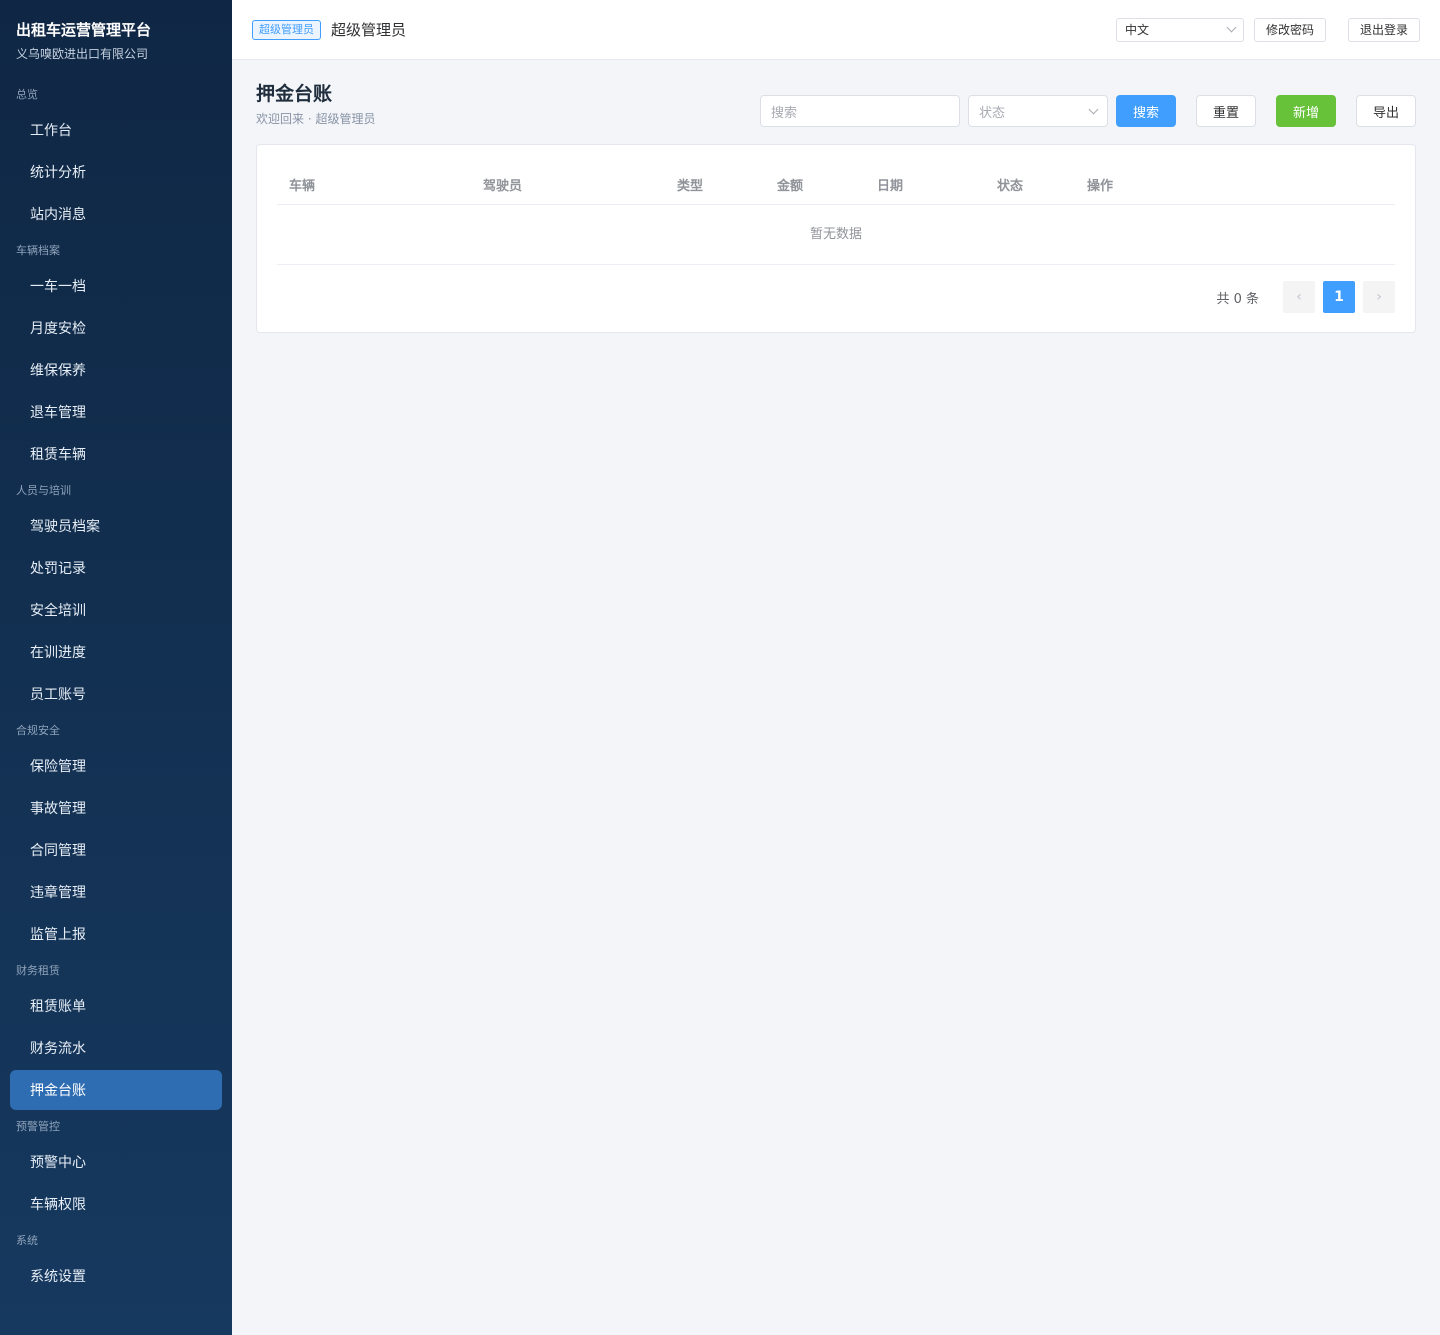  Describe the element at coordinates (116, 214) in the screenshot. I see `sidebar-item: 站内消息` at that location.